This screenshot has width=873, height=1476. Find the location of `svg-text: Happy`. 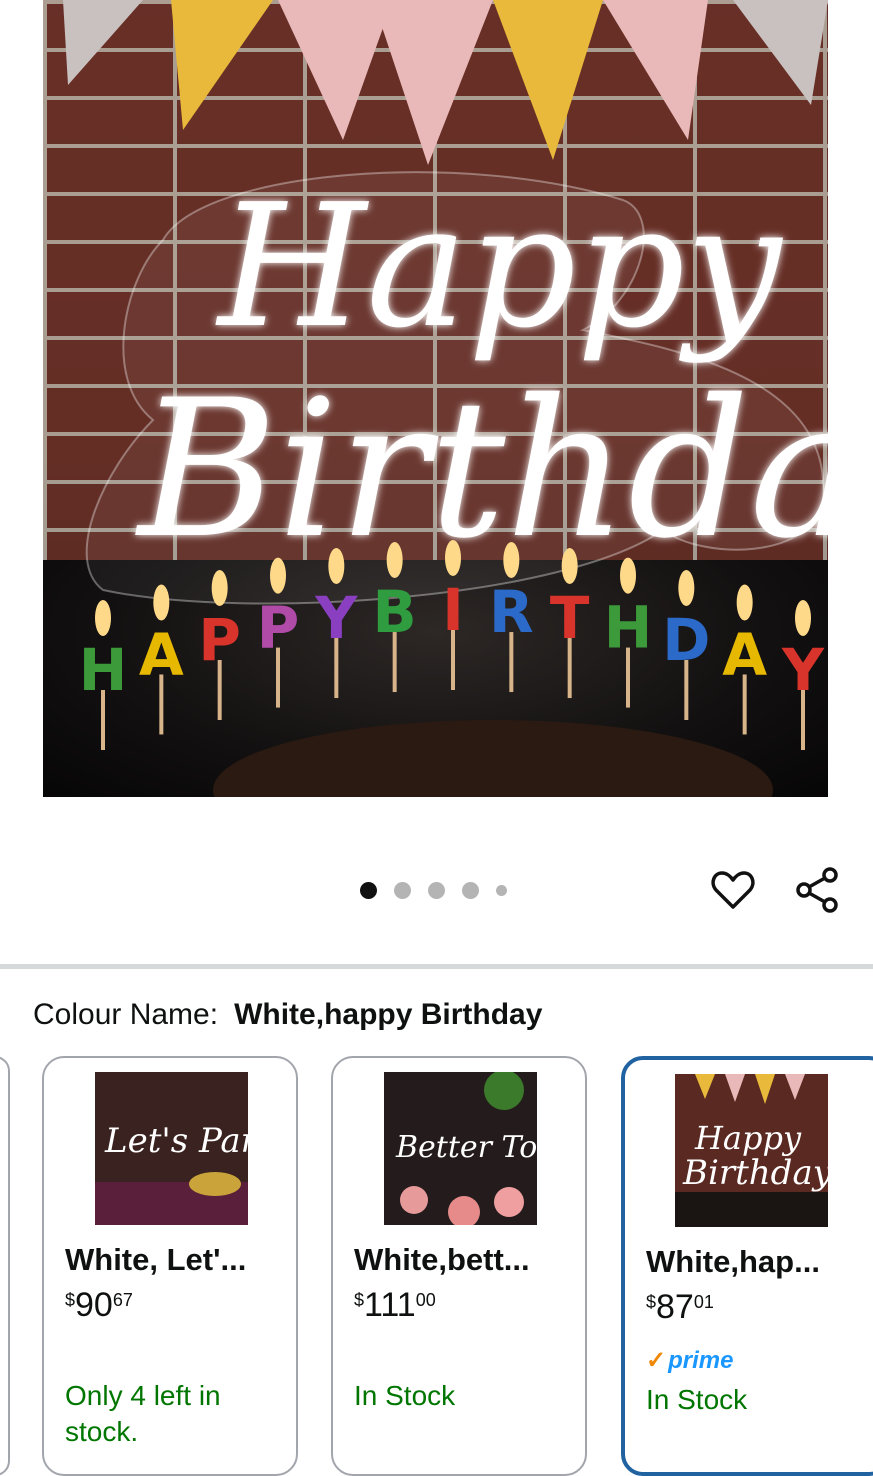

svg-text: Happy is located at coordinates (748, 1138).